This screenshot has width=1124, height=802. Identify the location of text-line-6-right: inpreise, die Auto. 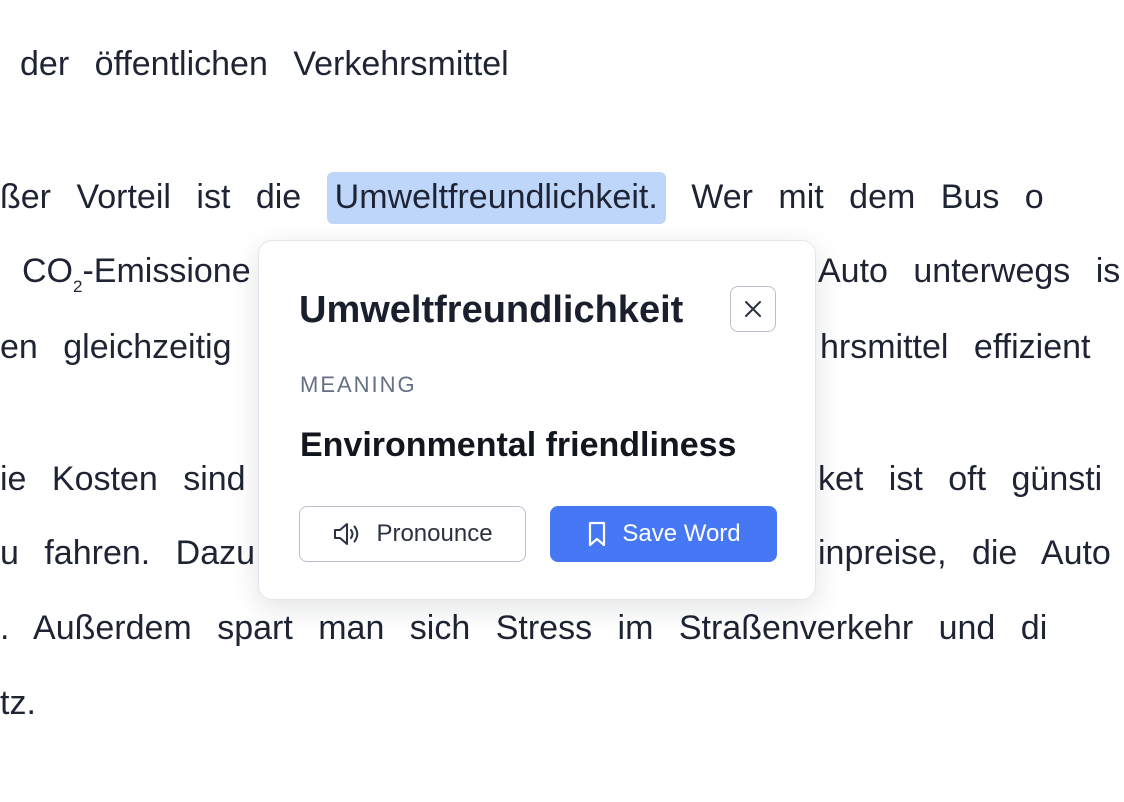
(964, 553).